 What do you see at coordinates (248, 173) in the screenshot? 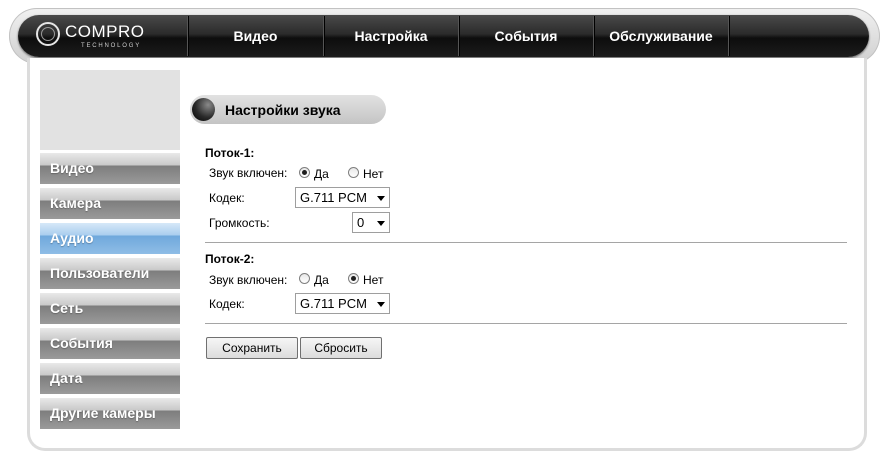
I see `stream1-audio-enabled-label: Звук включен:` at bounding box center [248, 173].